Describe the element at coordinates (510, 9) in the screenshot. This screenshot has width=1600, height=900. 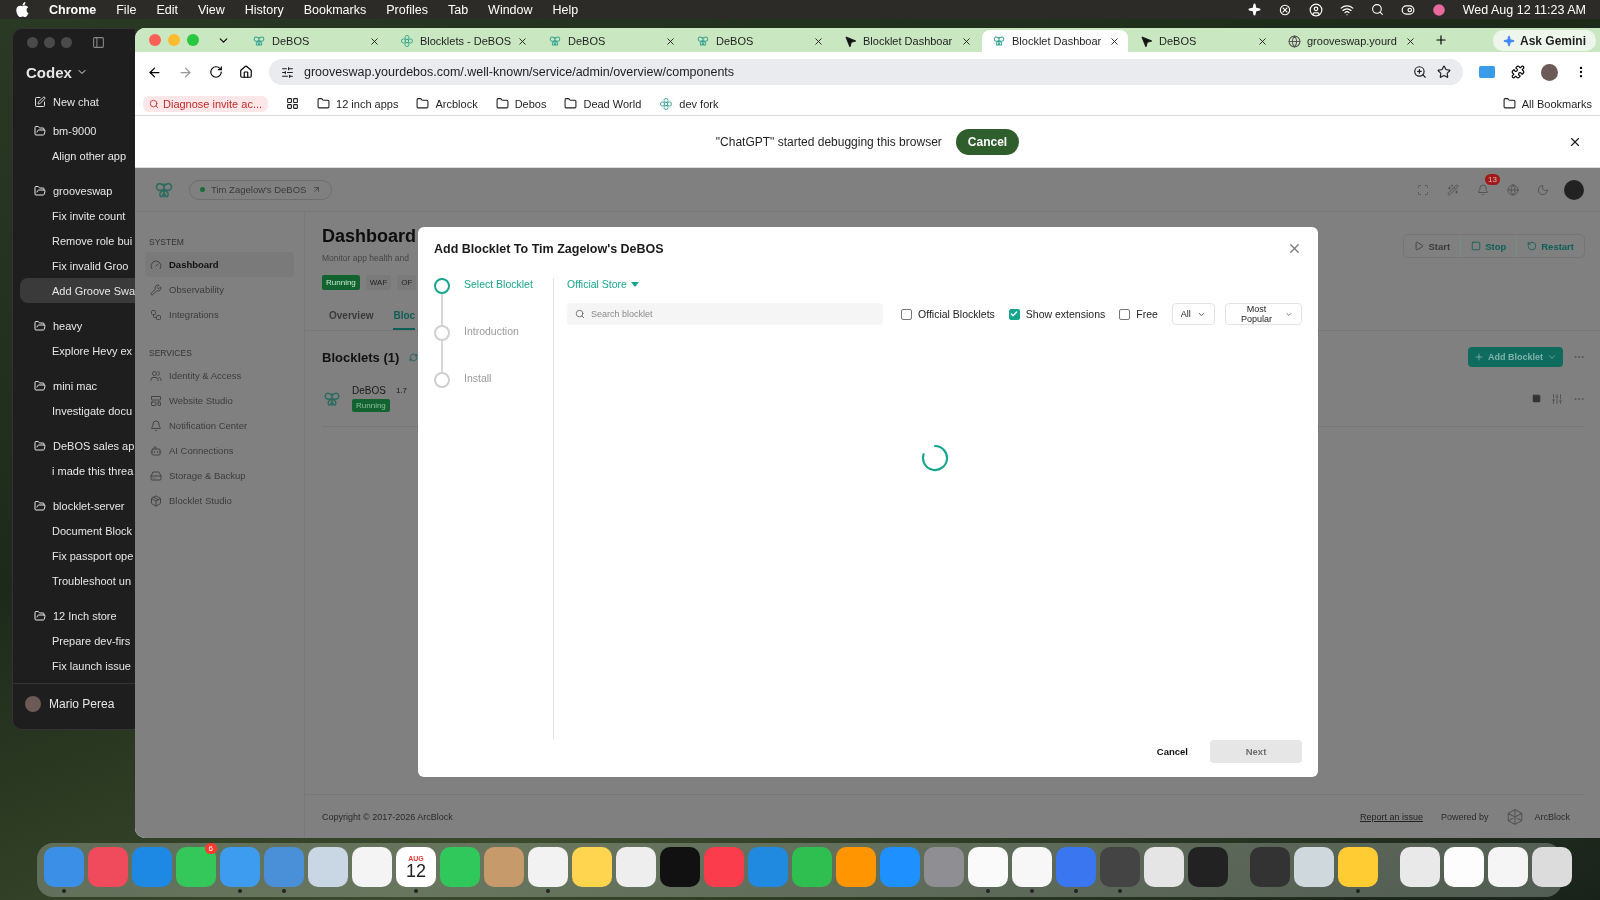
I see `menu-item: Window` at that location.